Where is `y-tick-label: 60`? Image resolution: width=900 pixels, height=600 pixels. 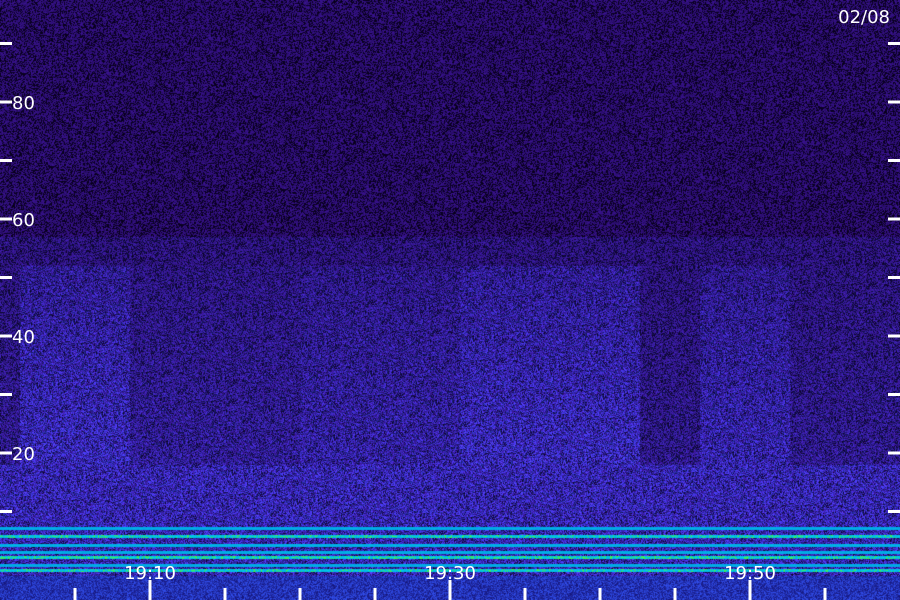 y-tick-label: 60 is located at coordinates (23, 220).